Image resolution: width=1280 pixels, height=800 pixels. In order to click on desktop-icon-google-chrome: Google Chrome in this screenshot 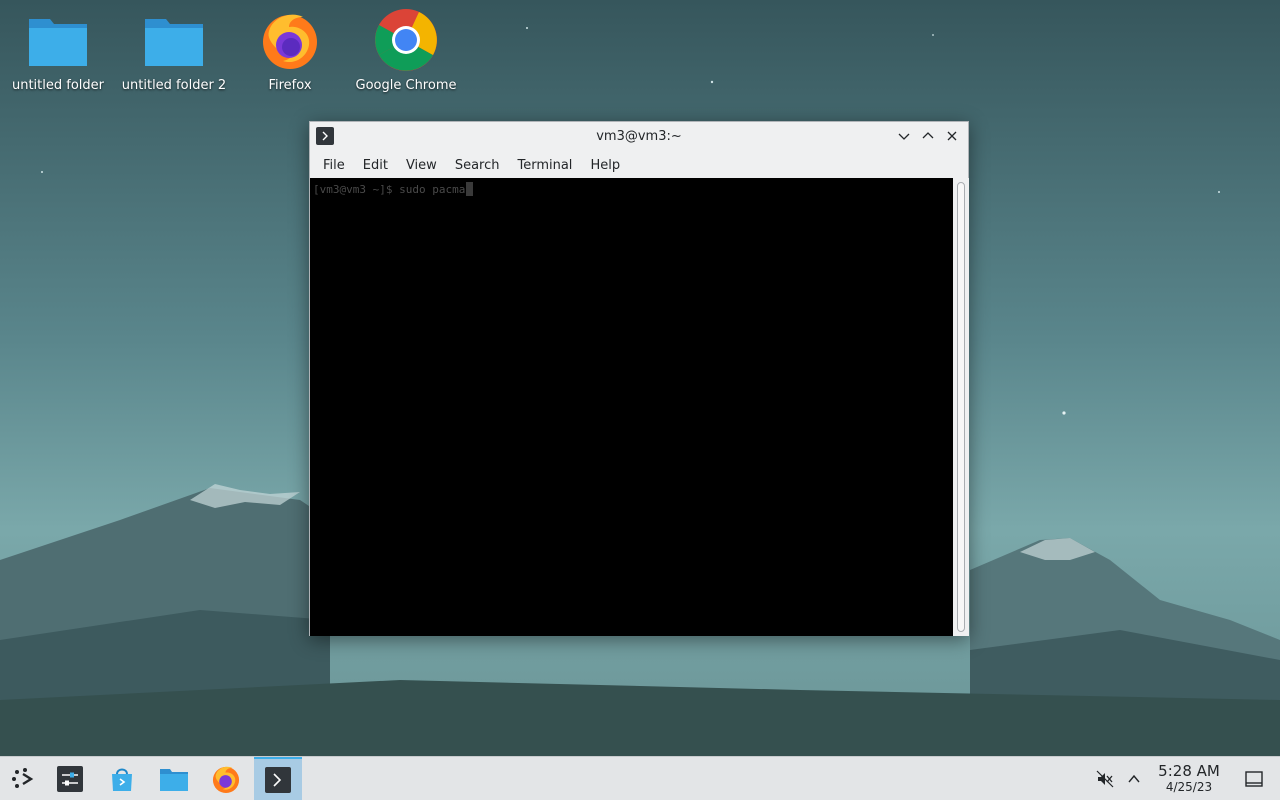, I will do `click(406, 53)`.